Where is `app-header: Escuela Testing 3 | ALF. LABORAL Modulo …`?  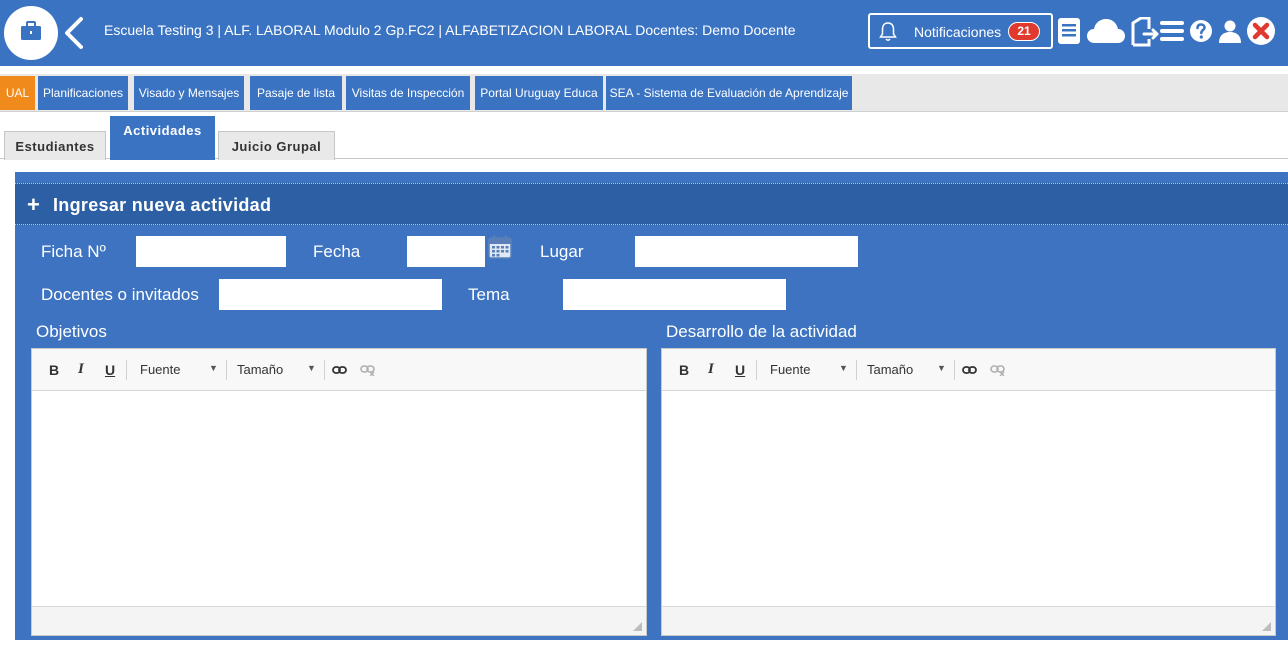
app-header: Escuela Testing 3 | ALF. LABORAL Modulo … is located at coordinates (644, 33).